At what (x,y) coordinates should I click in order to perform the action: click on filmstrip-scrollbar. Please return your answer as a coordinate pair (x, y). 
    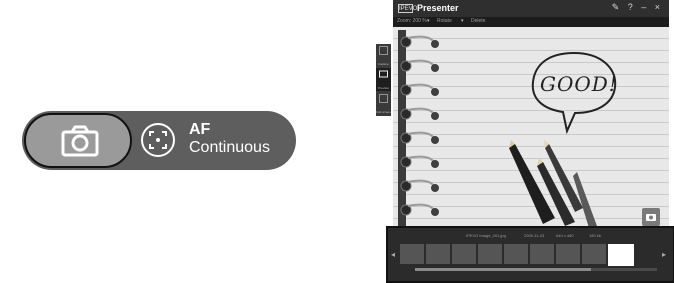
    Looking at the image, I should click on (536, 269).